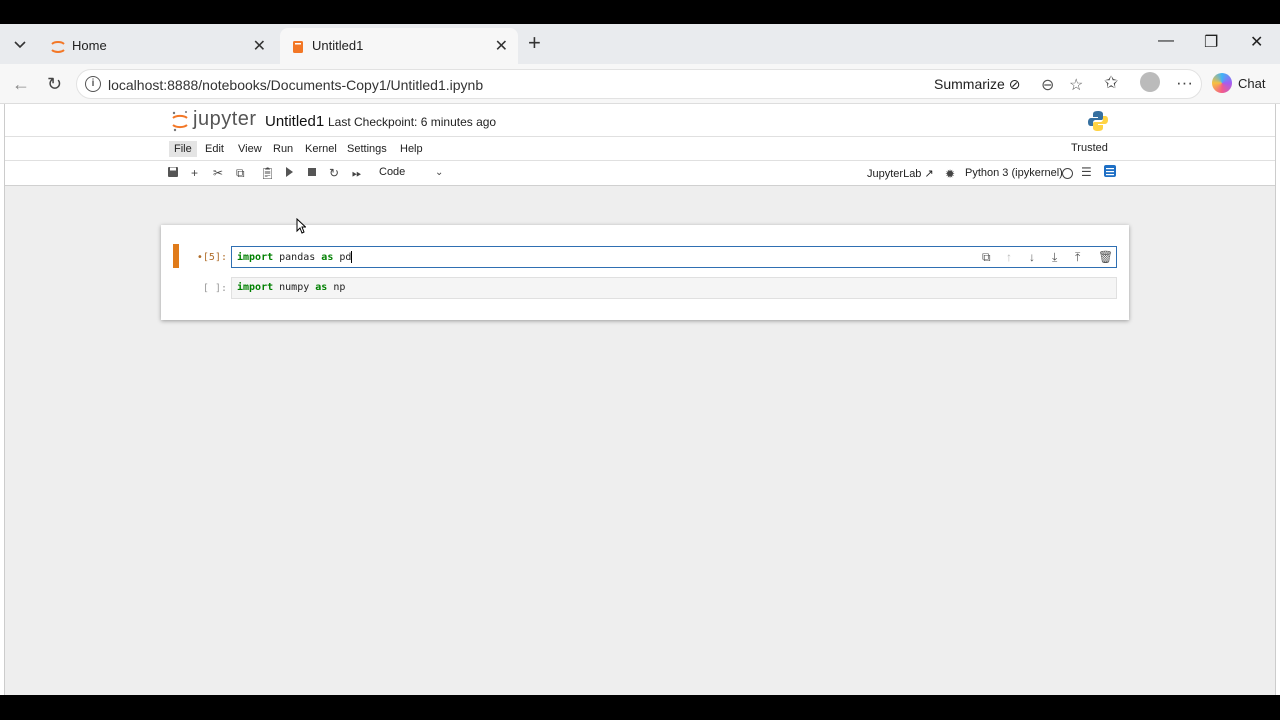  I want to click on cell-code: import pandas as pd, so click(295, 257).